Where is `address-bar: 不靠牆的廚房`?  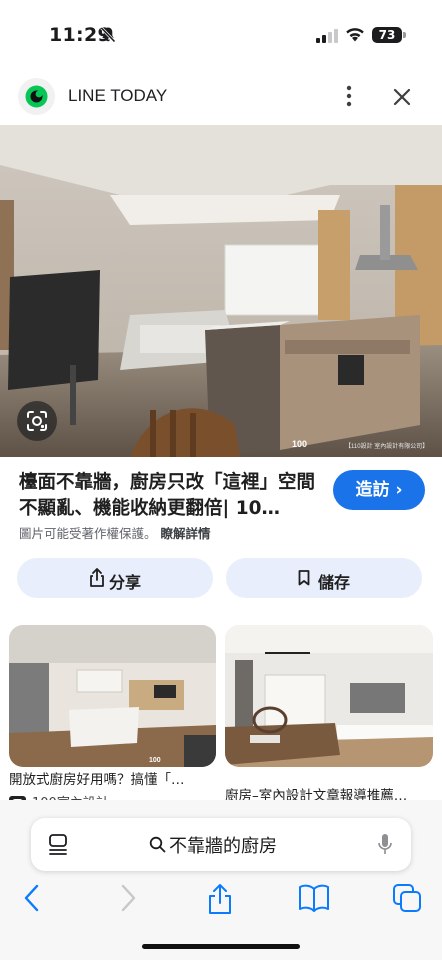 address-bar: 不靠牆的廚房 is located at coordinates (221, 844).